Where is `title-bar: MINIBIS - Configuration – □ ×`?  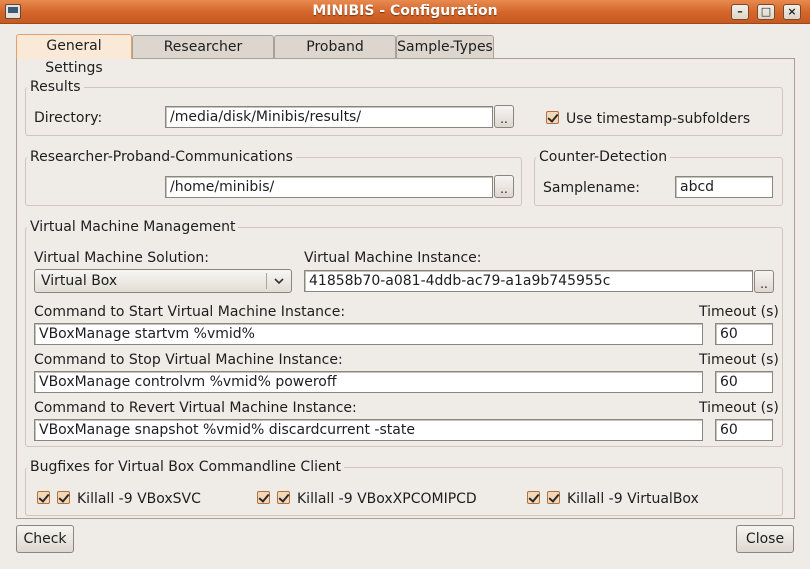
title-bar: MINIBIS - Configuration – □ × is located at coordinates (405, 12).